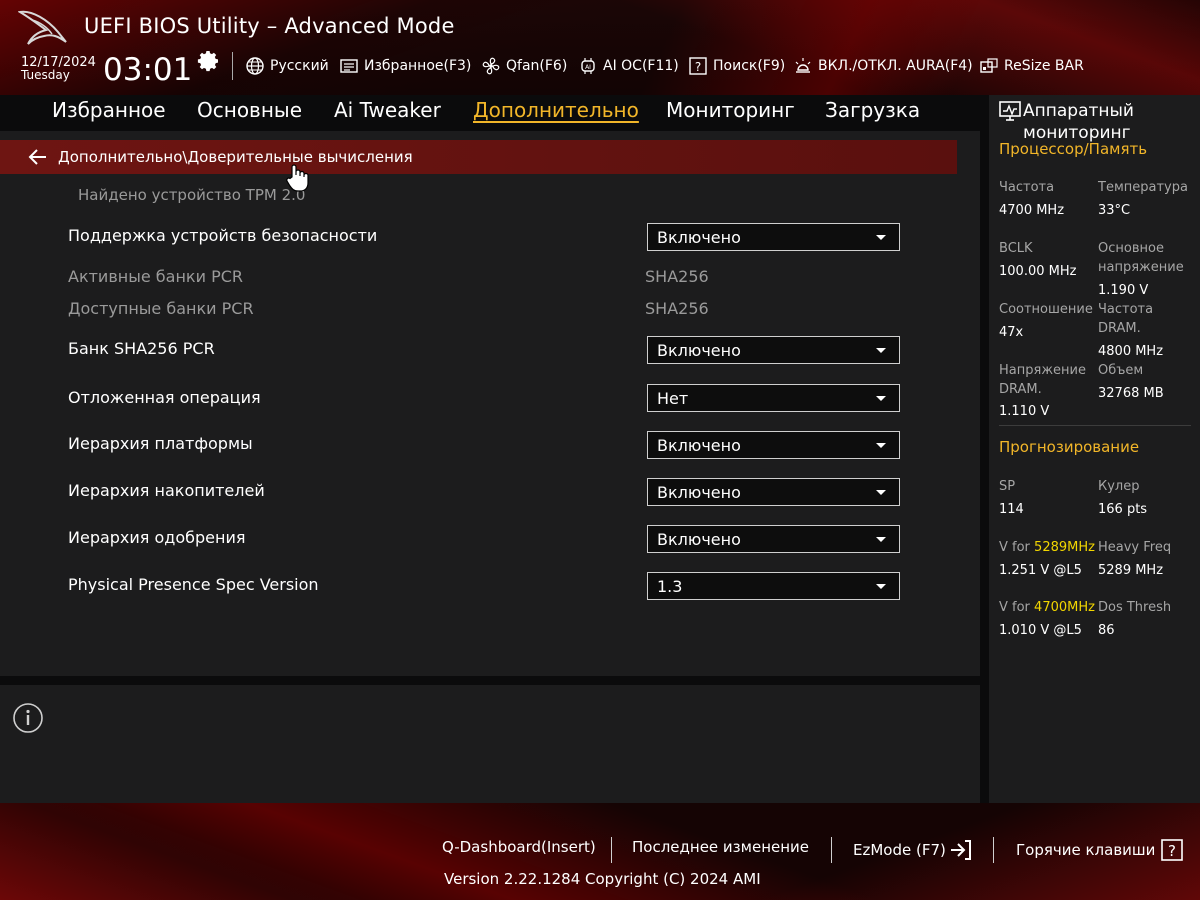 The height and width of the screenshot is (900, 1200). What do you see at coordinates (109, 110) in the screenshot?
I see `tab-favorites: Избранное` at bounding box center [109, 110].